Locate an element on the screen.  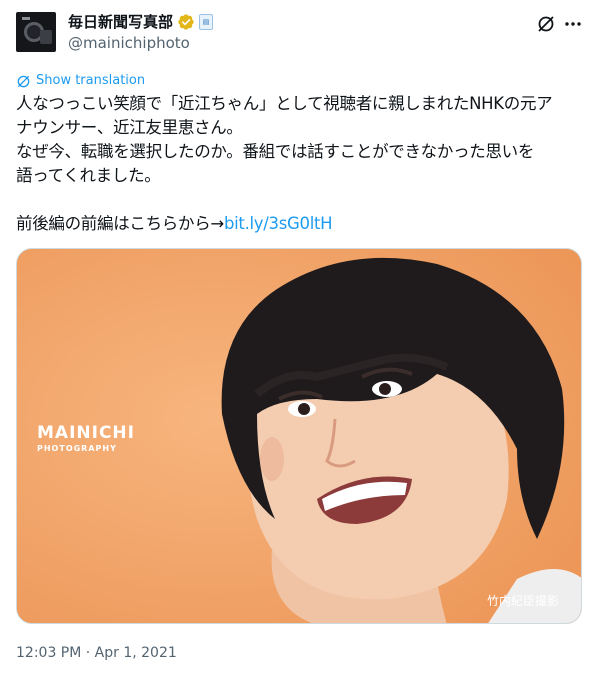
display-name: 毎日新聞写真部 is located at coordinates (120, 22).